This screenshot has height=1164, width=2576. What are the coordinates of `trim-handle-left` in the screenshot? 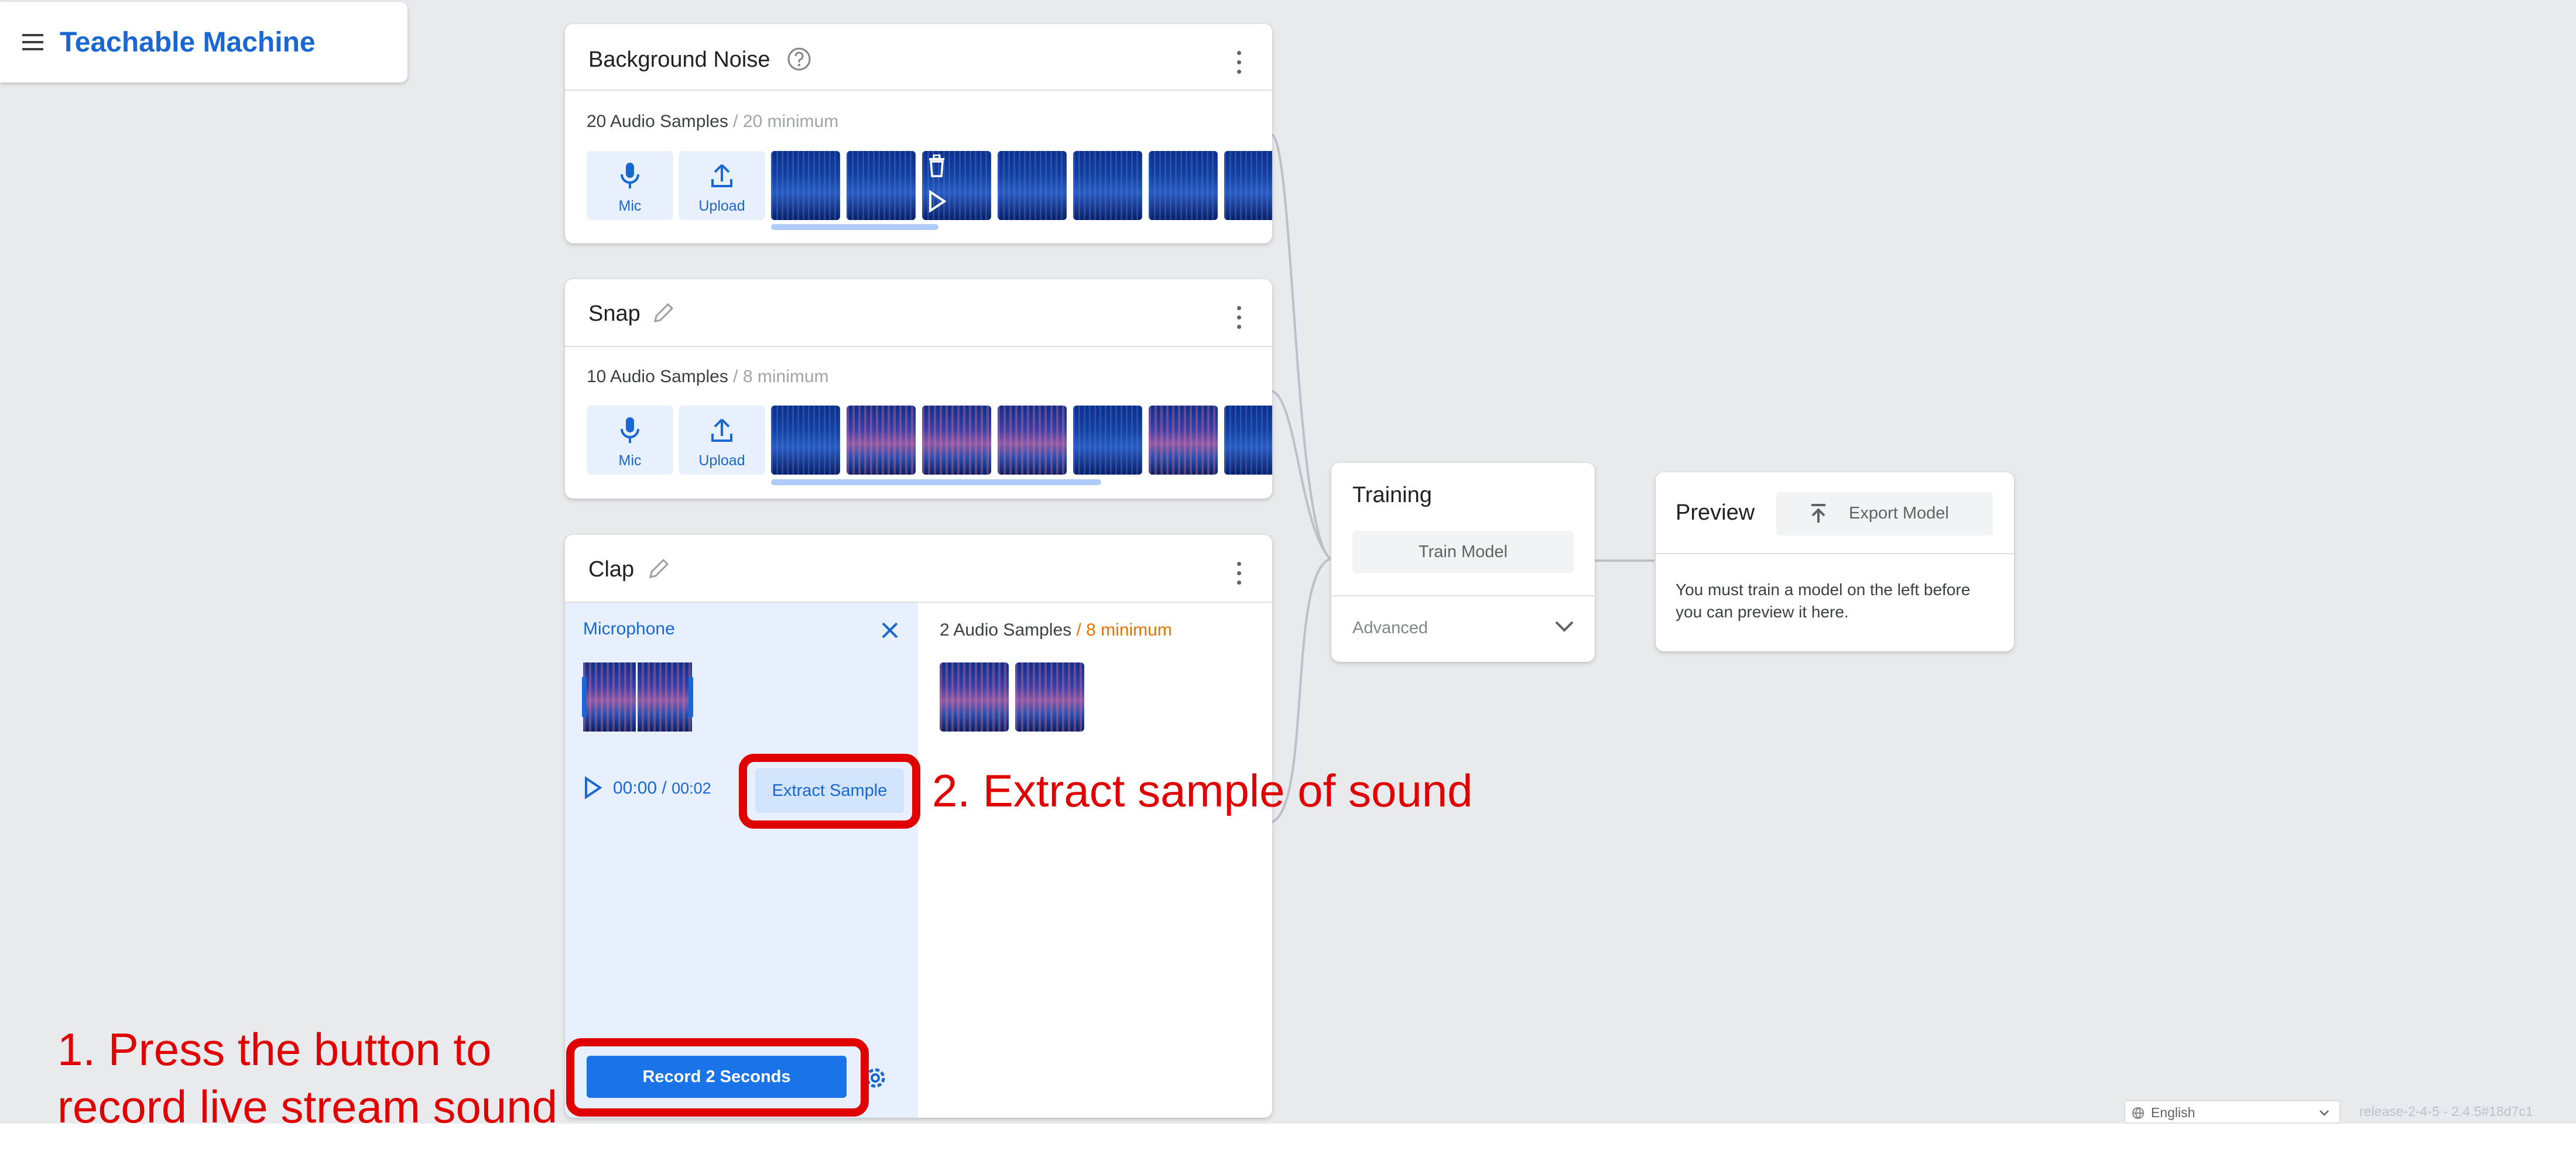 It's located at (584, 697).